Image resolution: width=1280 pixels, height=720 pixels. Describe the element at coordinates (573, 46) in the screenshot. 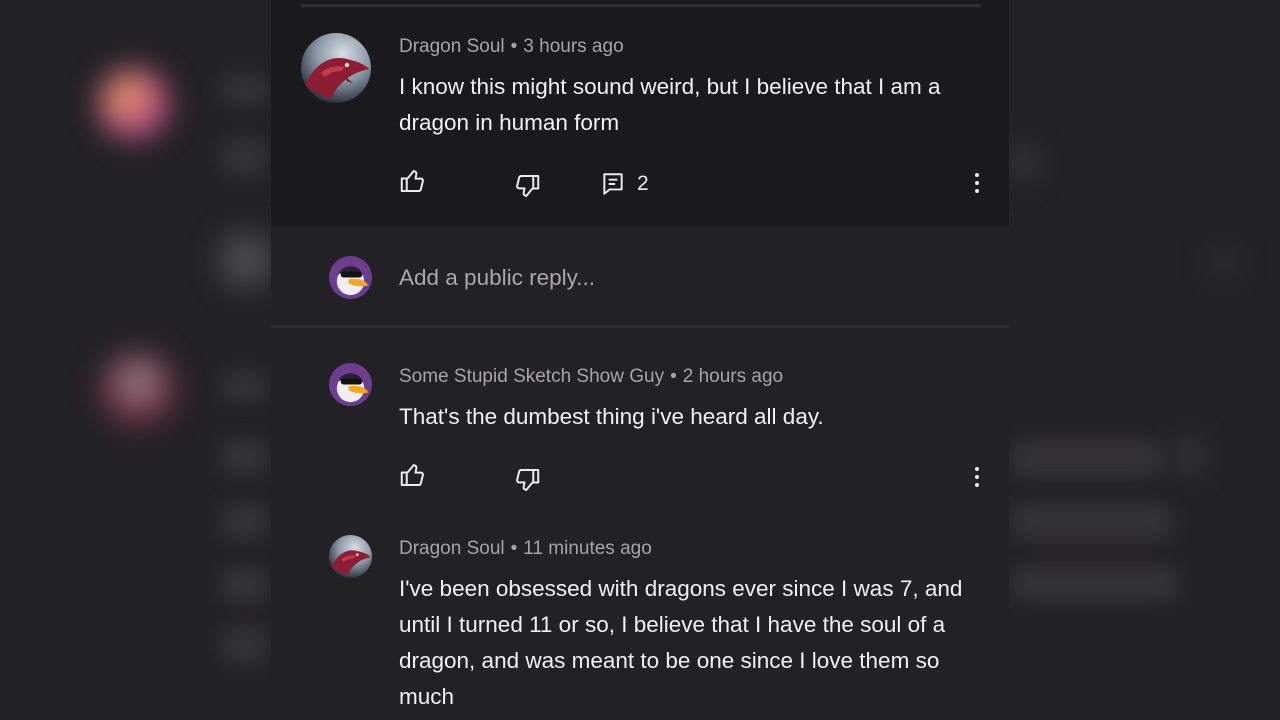

I see `timestamp: 3 hours ago` at that location.